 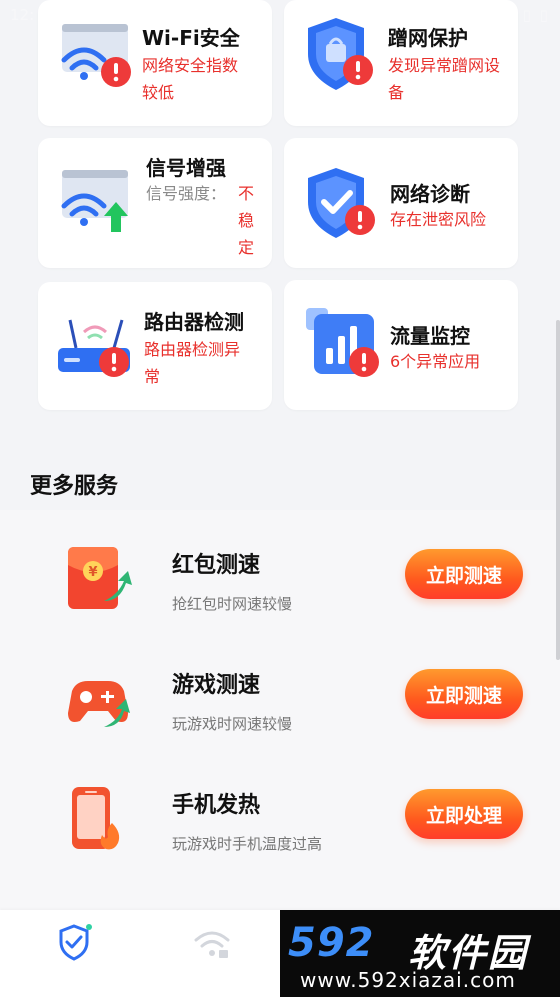 I want to click on service-title: 游戏测速, so click(x=216, y=685).